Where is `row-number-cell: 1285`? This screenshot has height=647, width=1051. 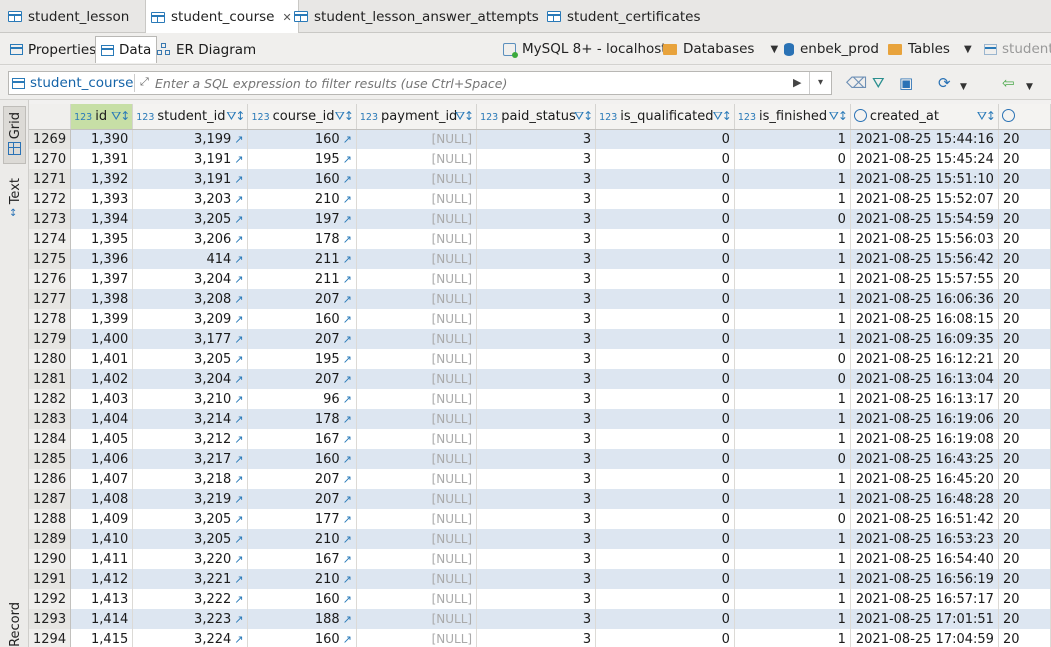
row-number-cell: 1285 is located at coordinates (50, 459).